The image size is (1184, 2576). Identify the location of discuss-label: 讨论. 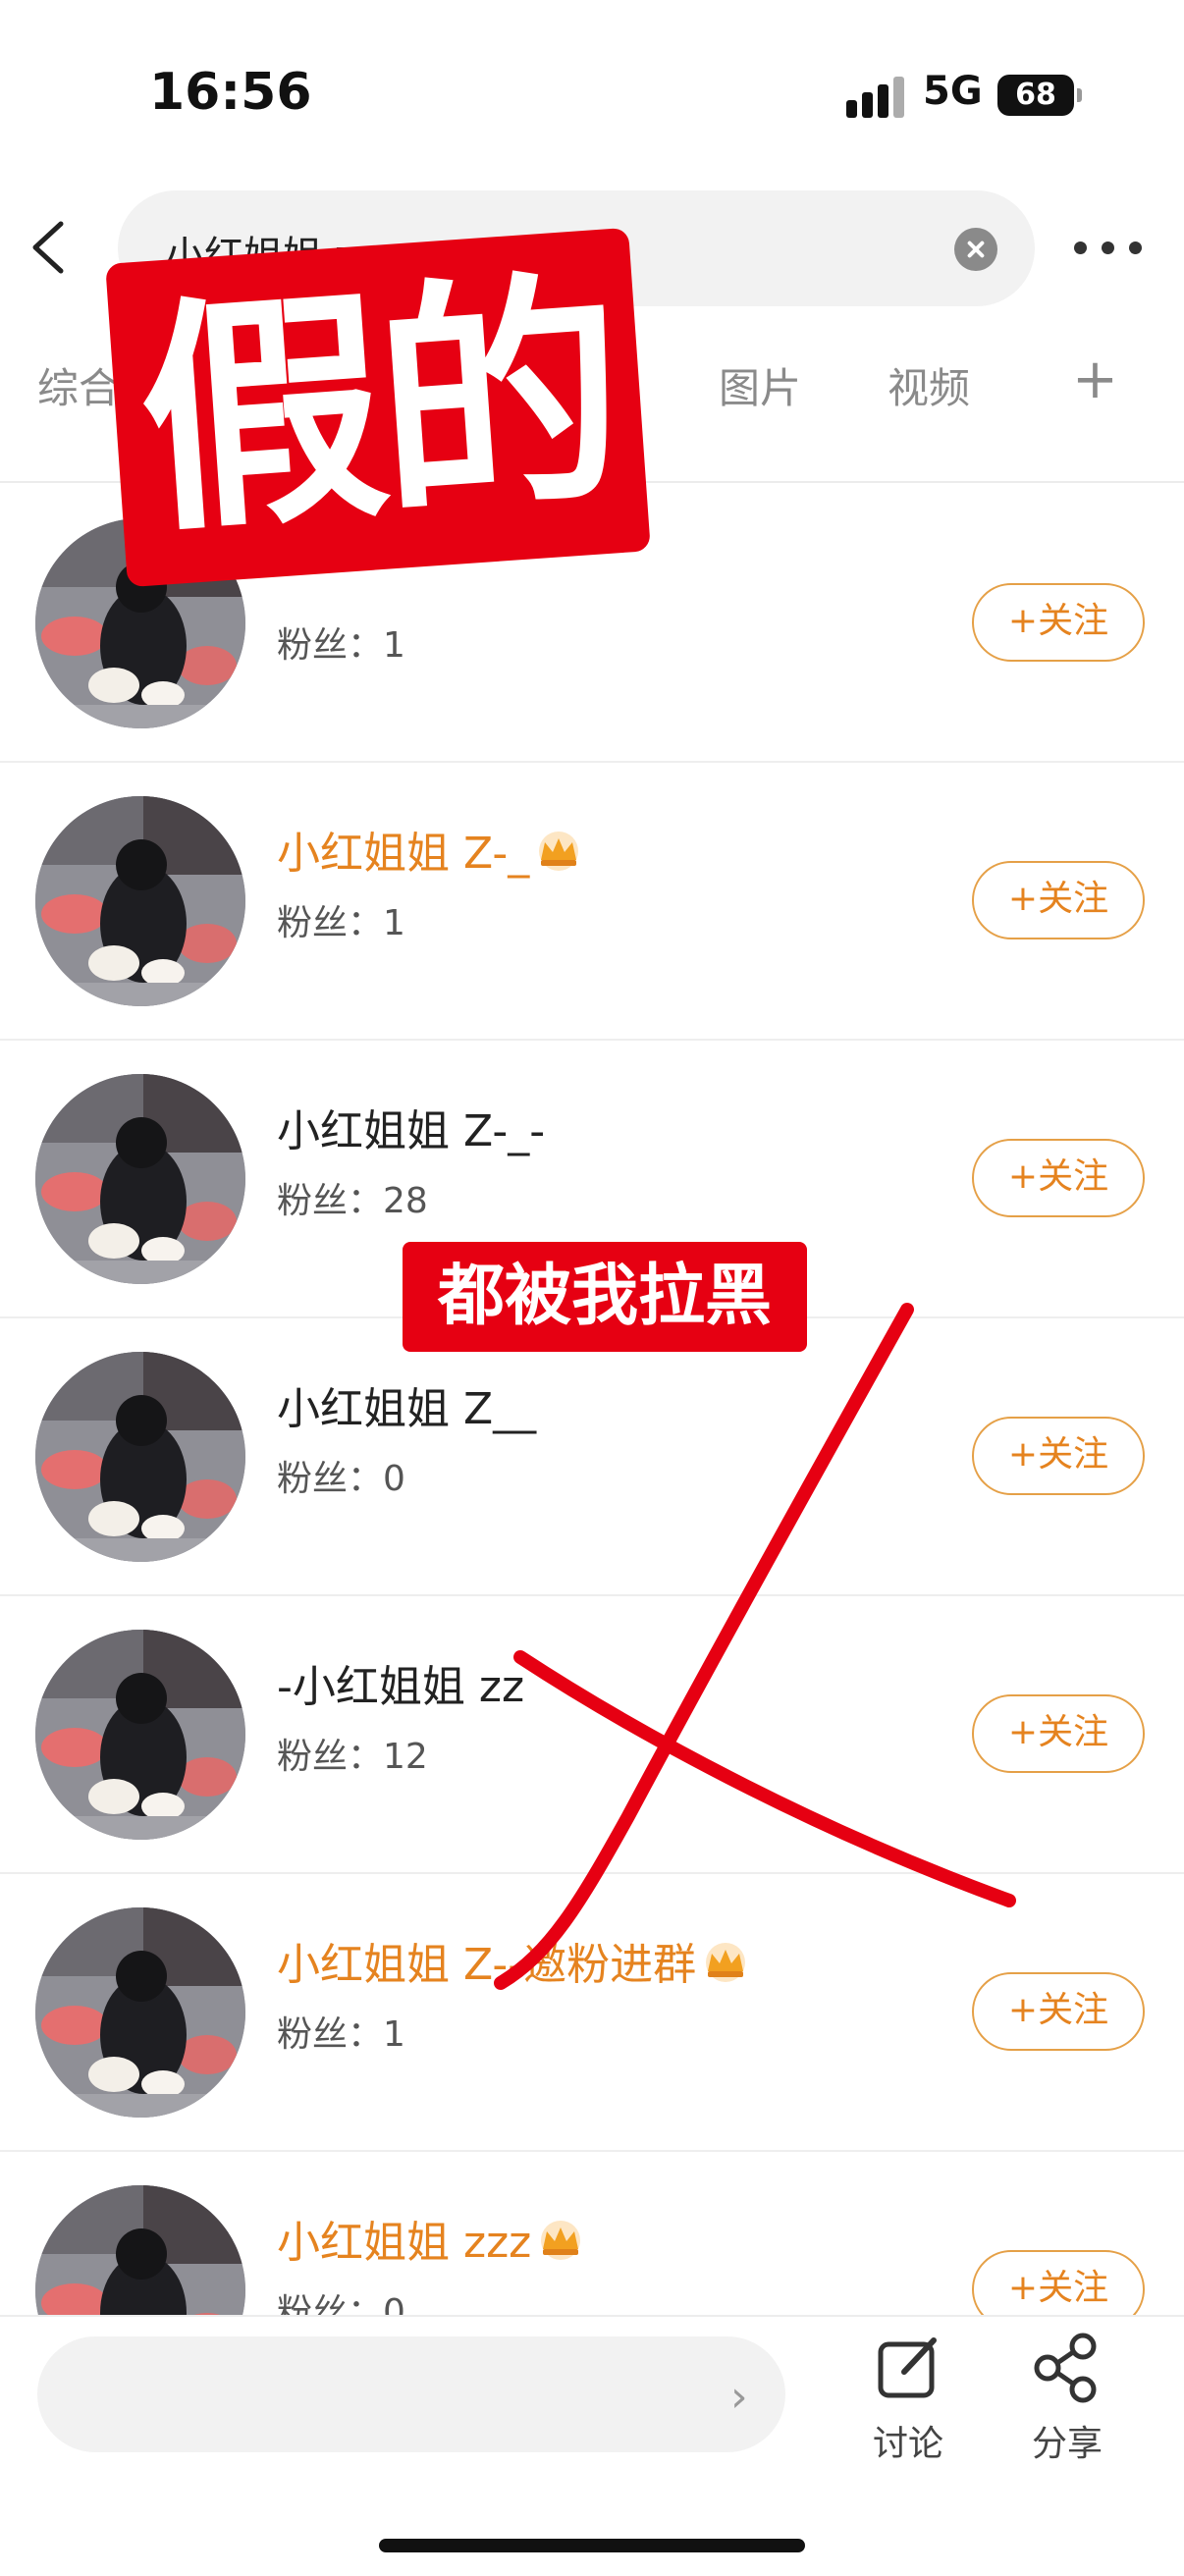
(907, 2444).